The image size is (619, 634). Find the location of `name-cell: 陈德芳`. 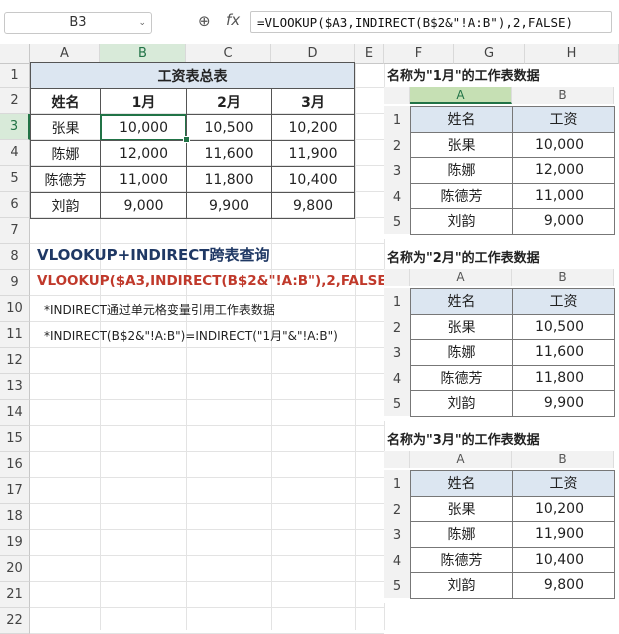

name-cell: 陈德芳 is located at coordinates (65, 179).